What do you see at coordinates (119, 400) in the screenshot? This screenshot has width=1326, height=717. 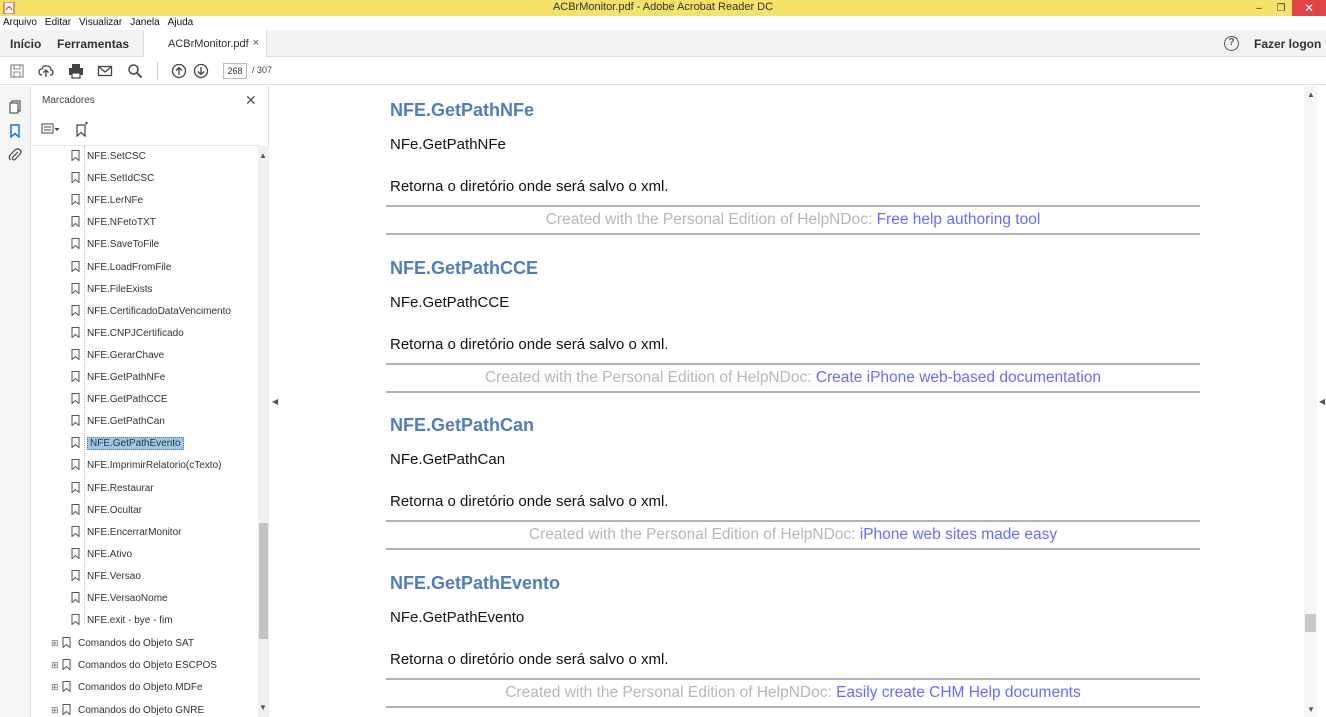 I see `bookmark-item: NFE.GetPathCCE` at bounding box center [119, 400].